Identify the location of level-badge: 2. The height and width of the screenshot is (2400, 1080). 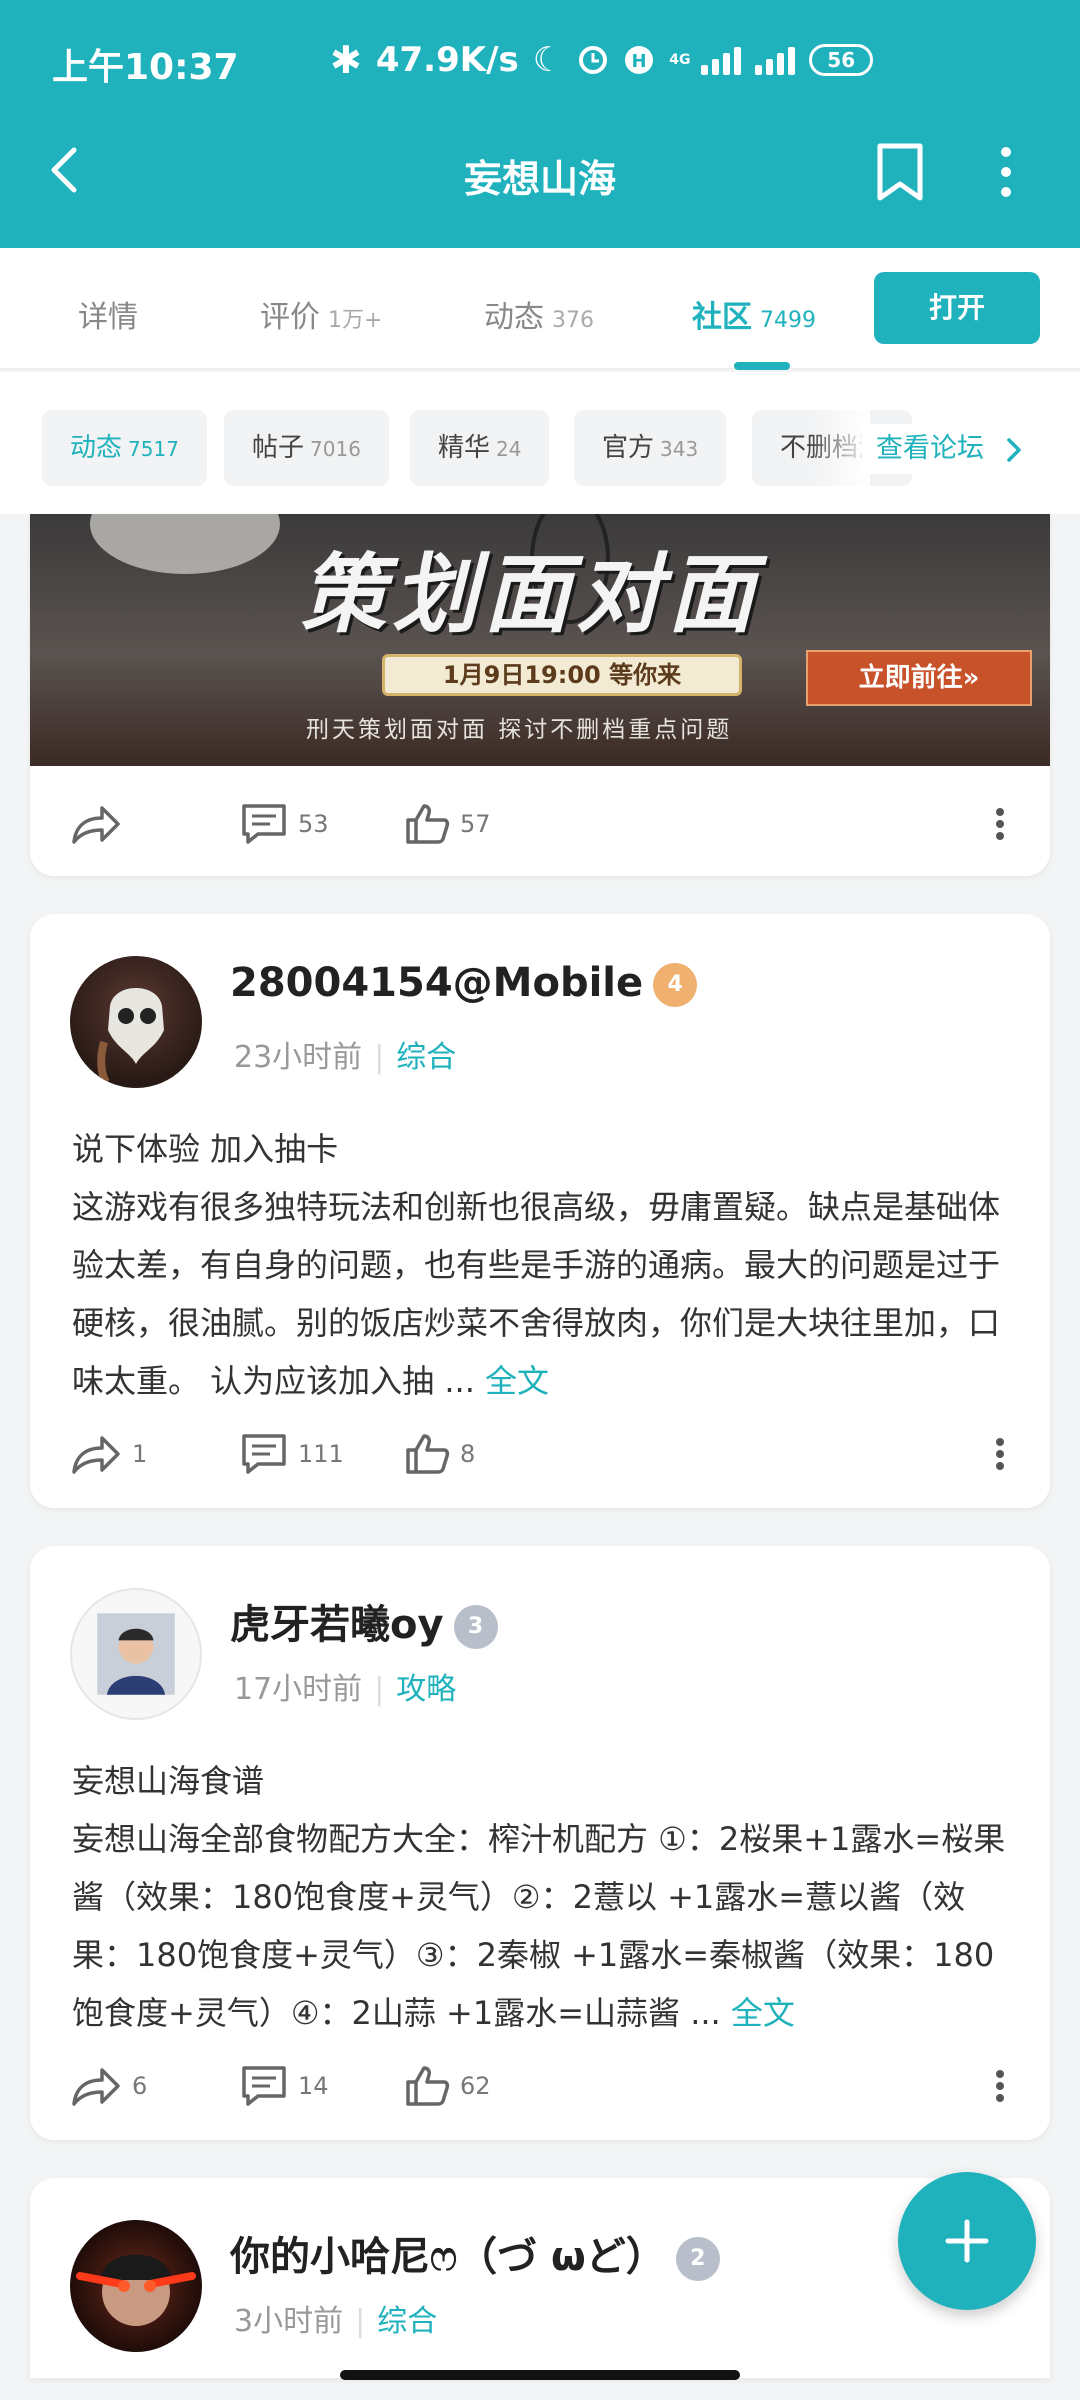
(697, 2259).